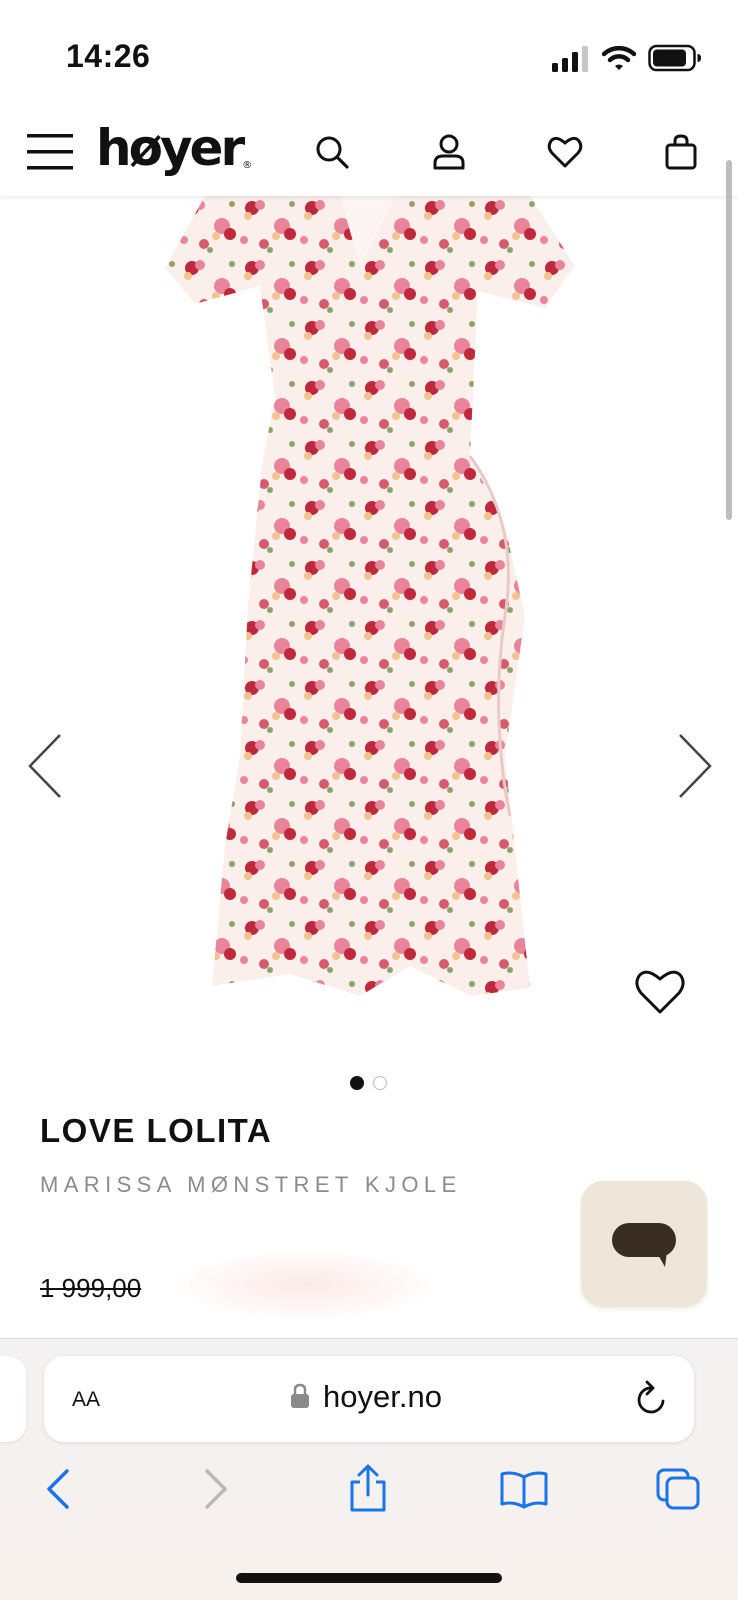 The width and height of the screenshot is (738, 1600). Describe the element at coordinates (369, 1578) in the screenshot. I see `home-indicator` at that location.